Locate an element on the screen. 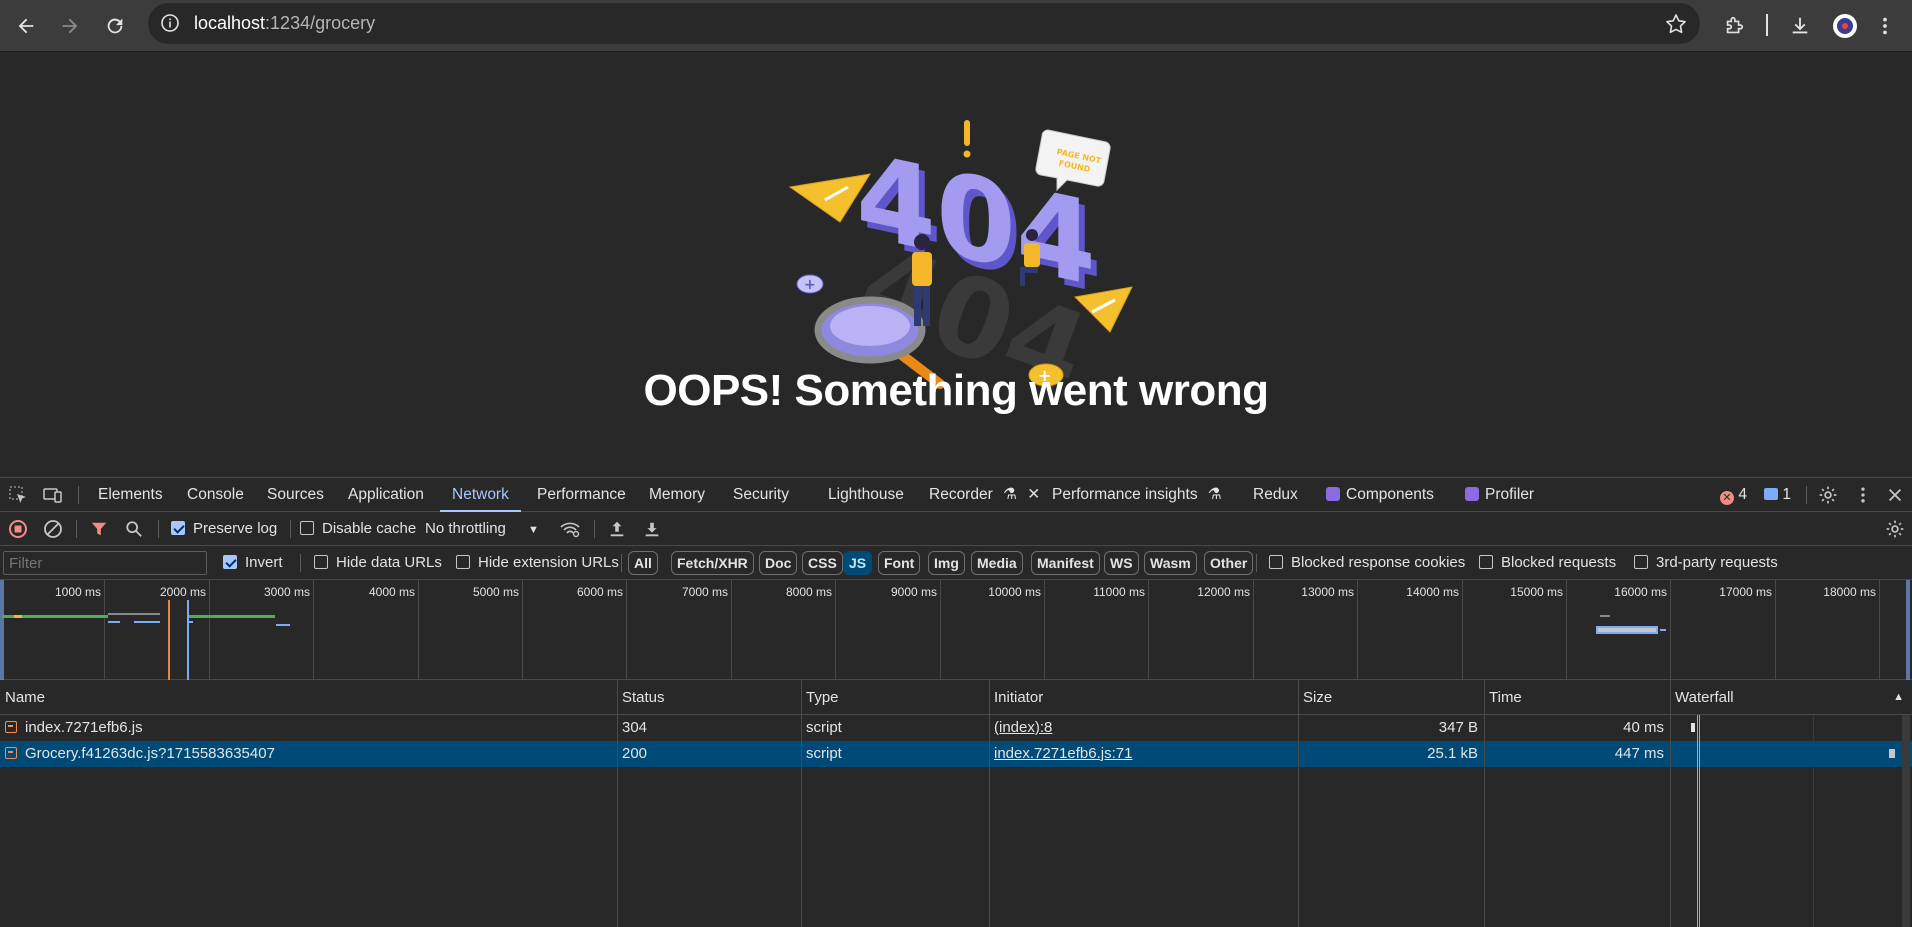  invert-label: Invert is located at coordinates (264, 562).